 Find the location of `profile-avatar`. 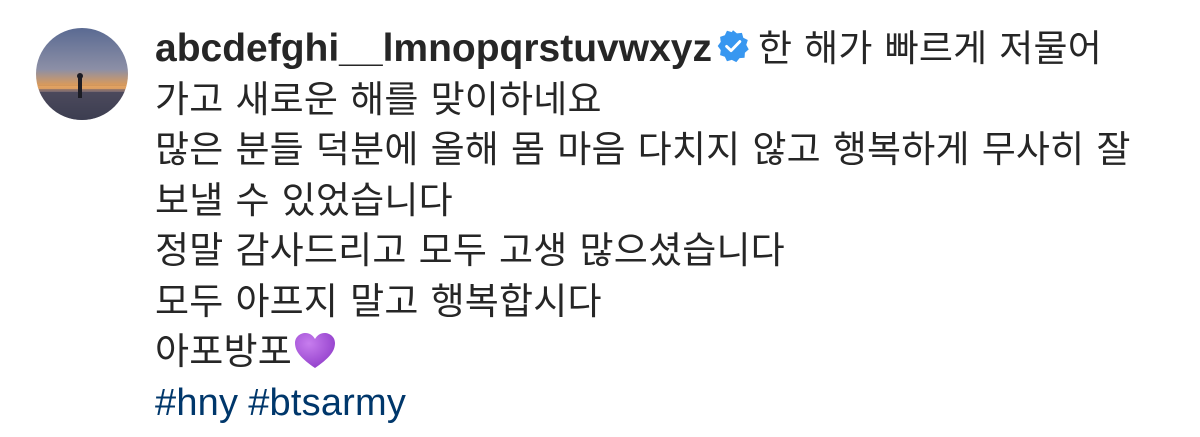

profile-avatar is located at coordinates (82, 74).